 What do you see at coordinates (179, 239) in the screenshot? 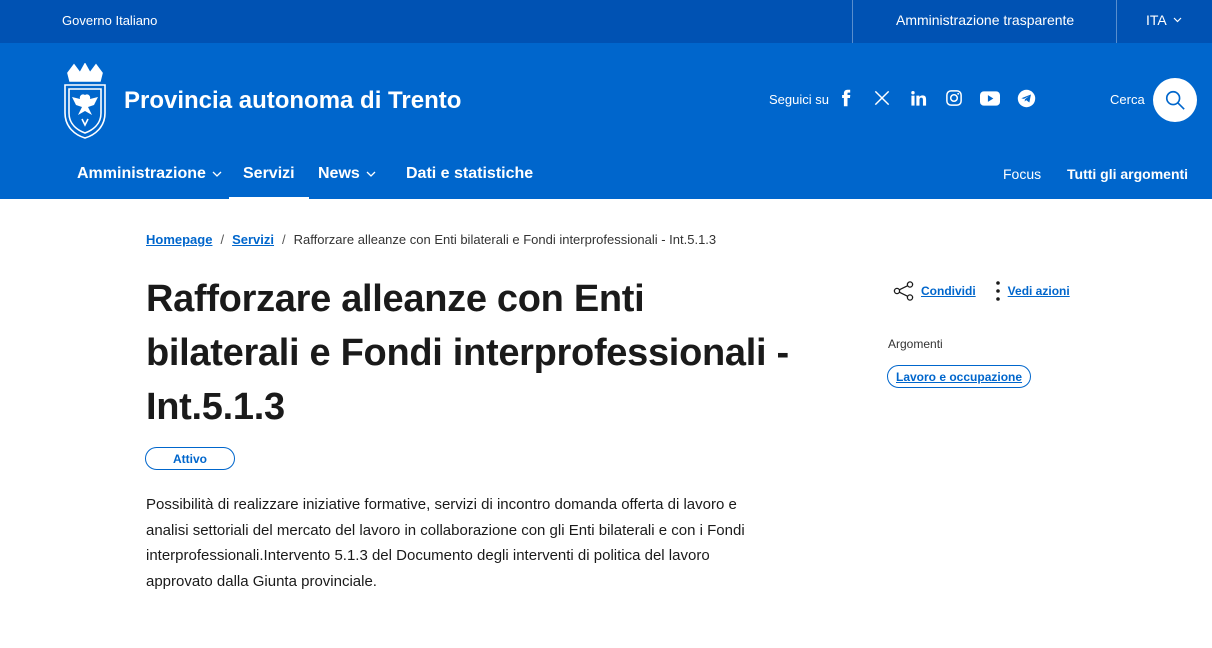
I see `breadcrumb-homepage: Homepage` at bounding box center [179, 239].